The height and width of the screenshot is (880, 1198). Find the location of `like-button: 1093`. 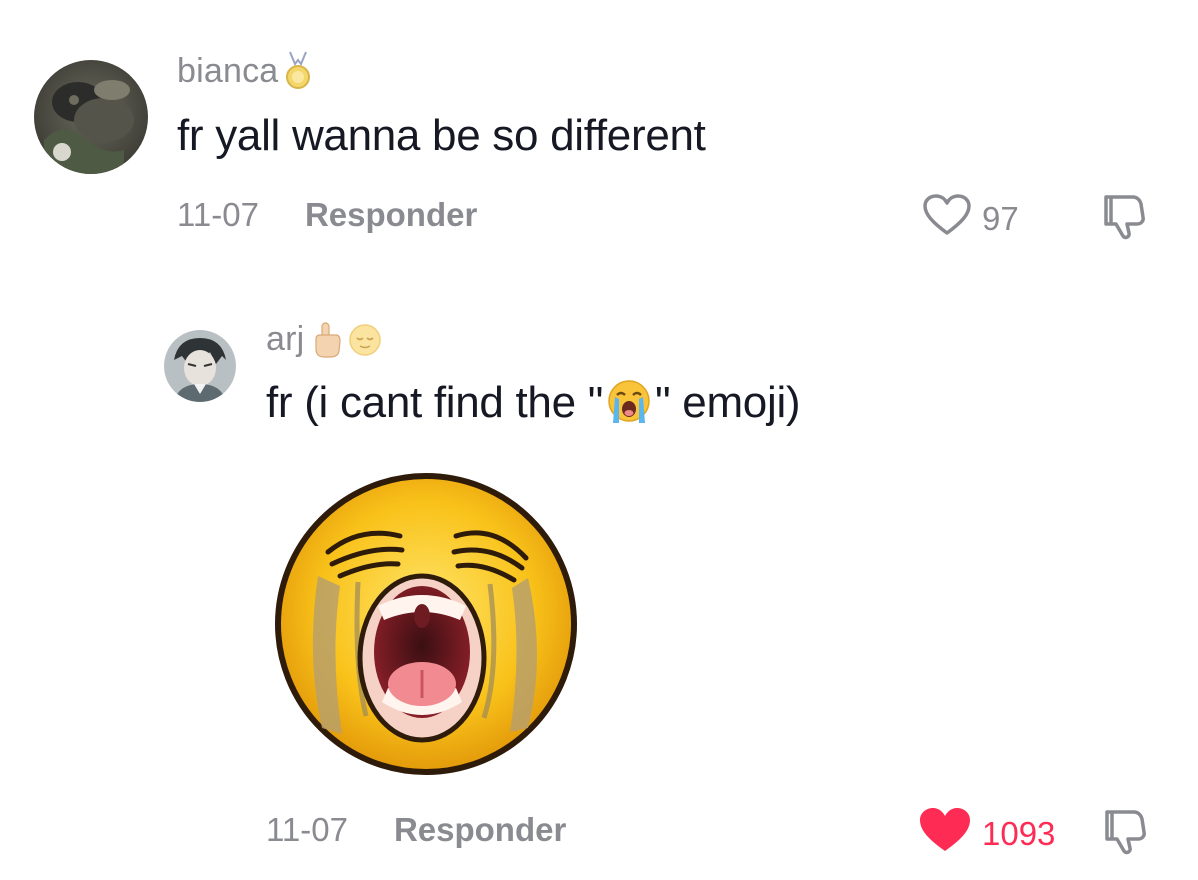

like-button: 1093 is located at coordinates (986, 834).